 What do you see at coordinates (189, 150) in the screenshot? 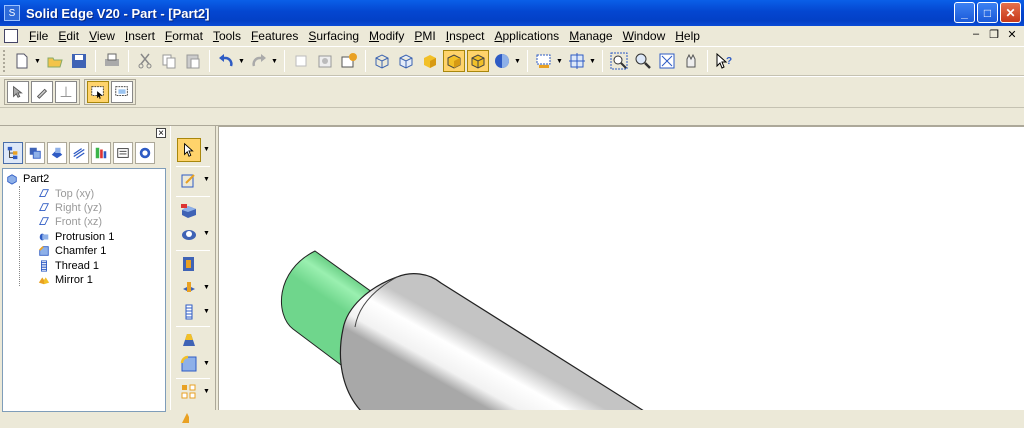
I see `select-arrow-icon` at bounding box center [189, 150].